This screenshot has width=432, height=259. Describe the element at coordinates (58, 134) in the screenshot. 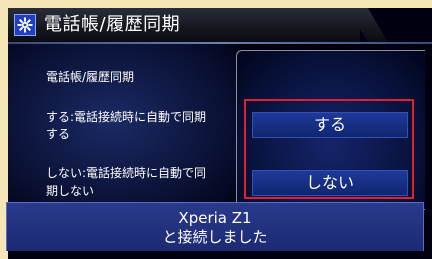

I see `help-on-line2: する` at that location.